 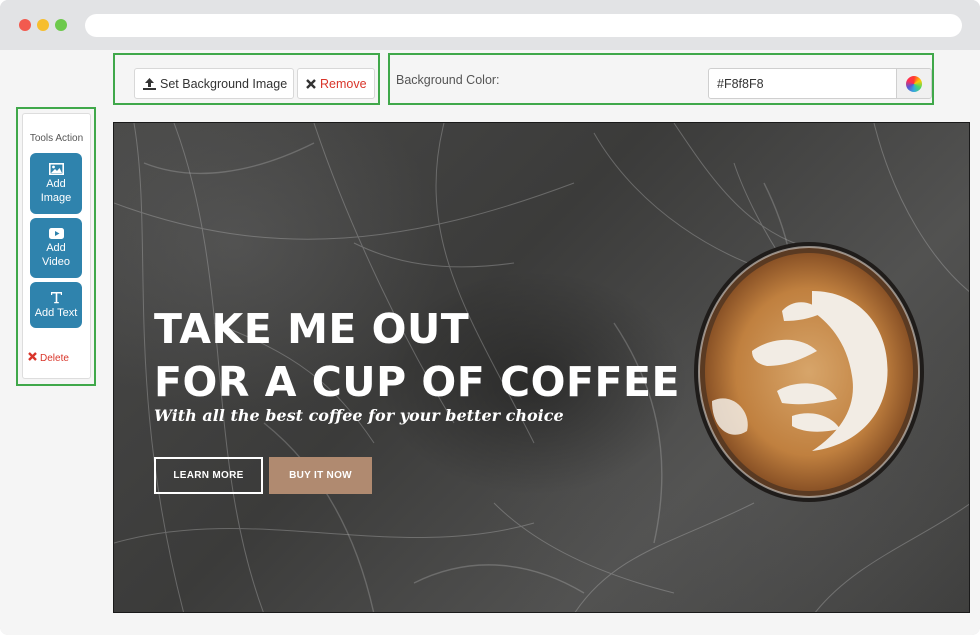 I want to click on minimize-window-button, so click(x=43, y=25).